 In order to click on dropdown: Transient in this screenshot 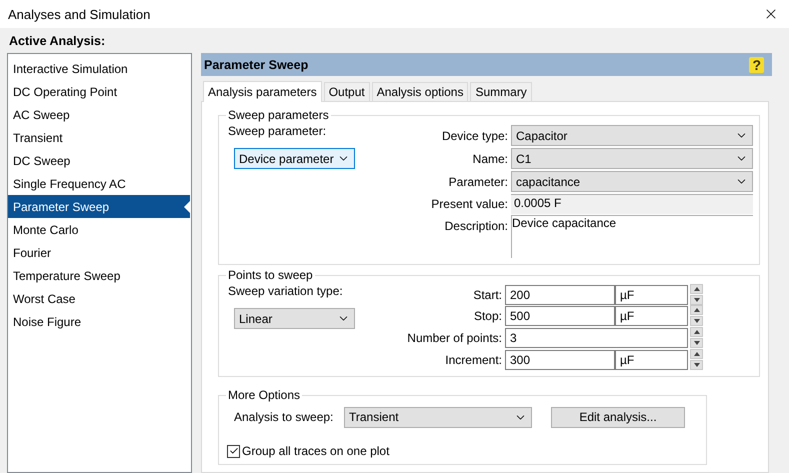, I will do `click(438, 417)`.